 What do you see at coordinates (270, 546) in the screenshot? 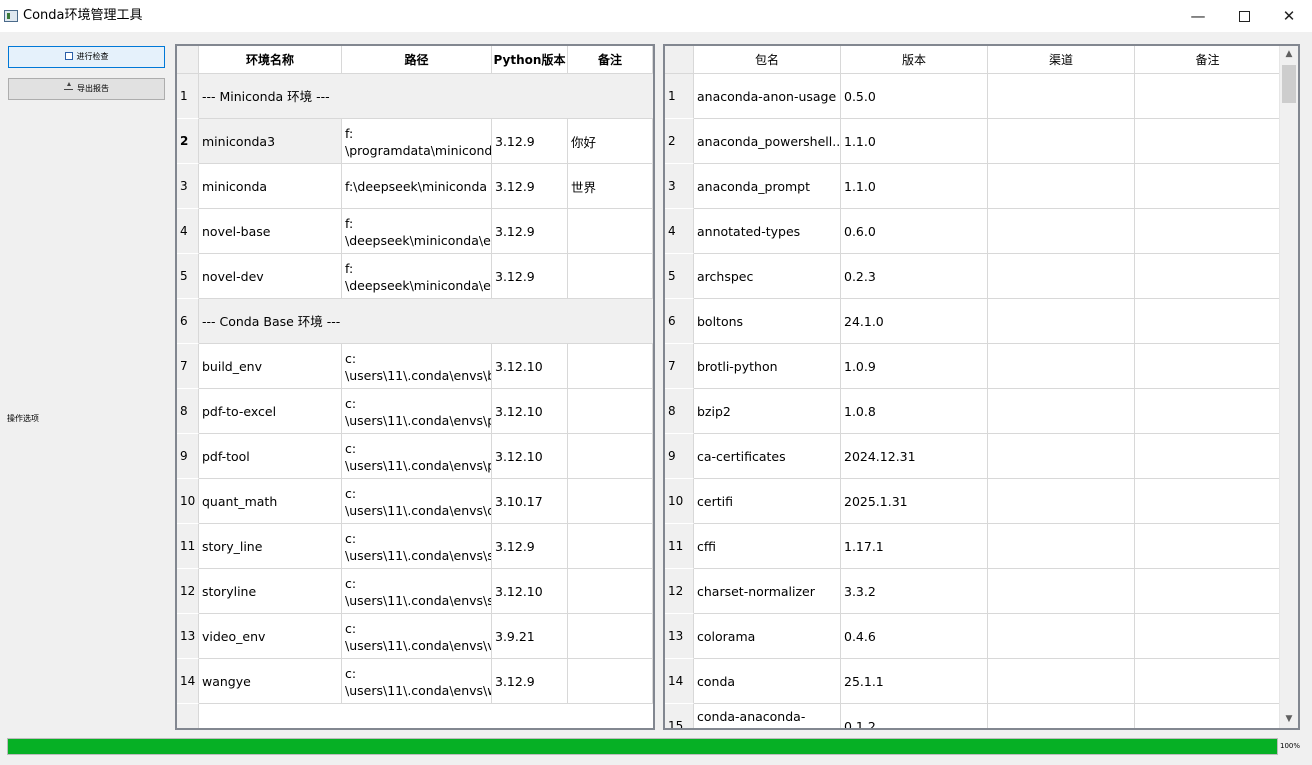
I see `env-name-cell: story_line` at bounding box center [270, 546].